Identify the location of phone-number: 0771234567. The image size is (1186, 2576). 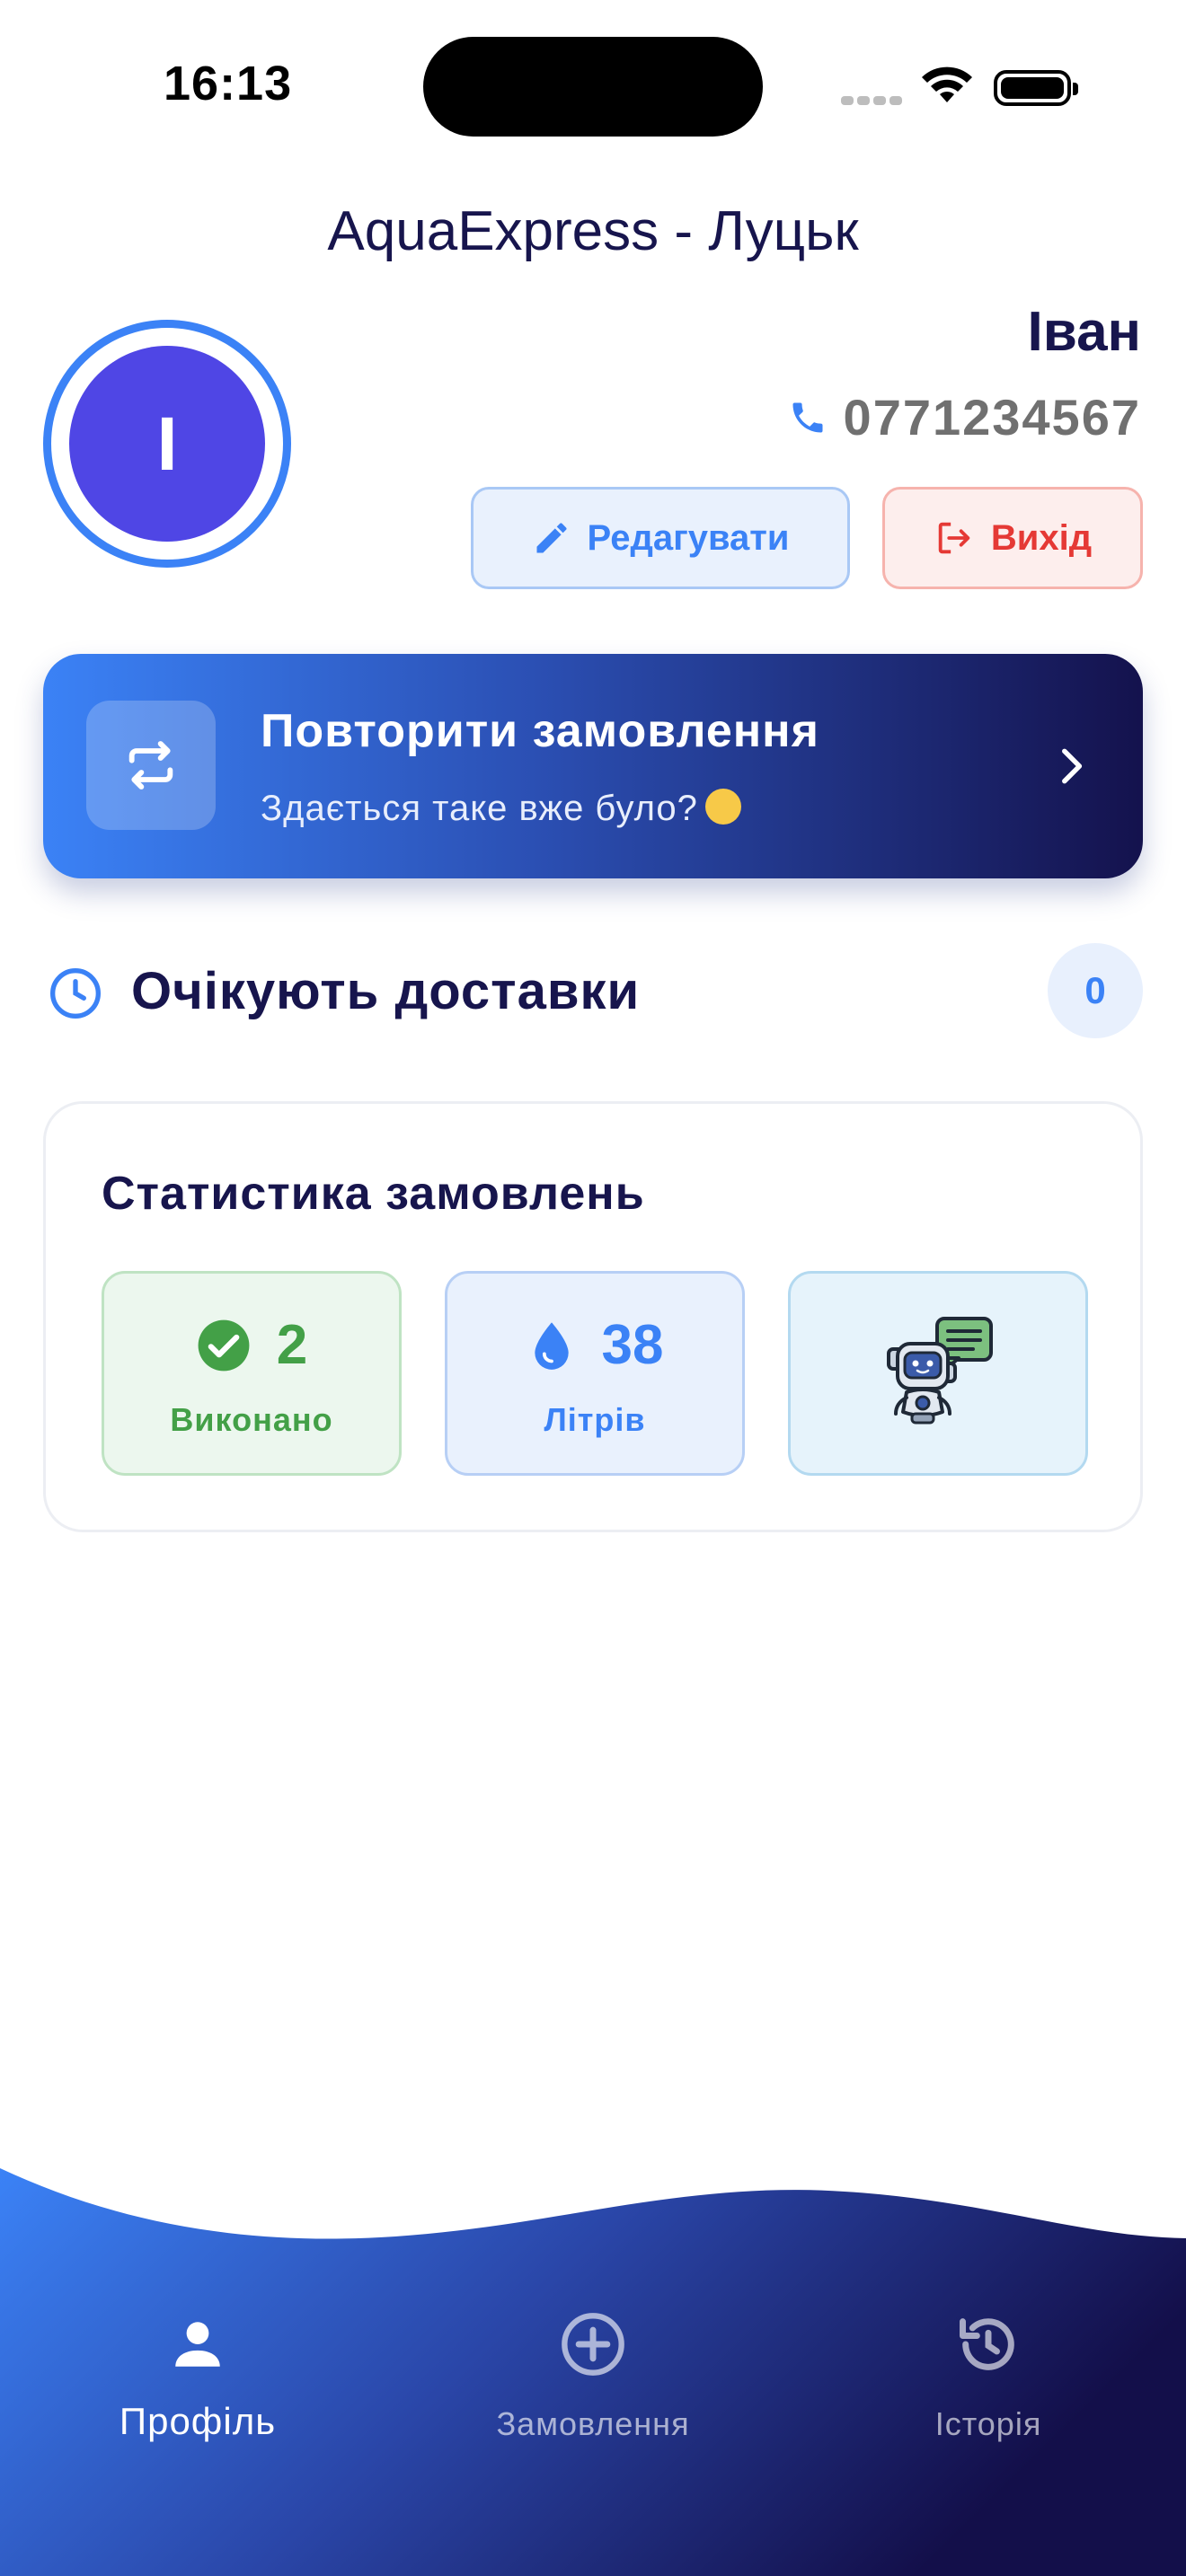
(992, 417).